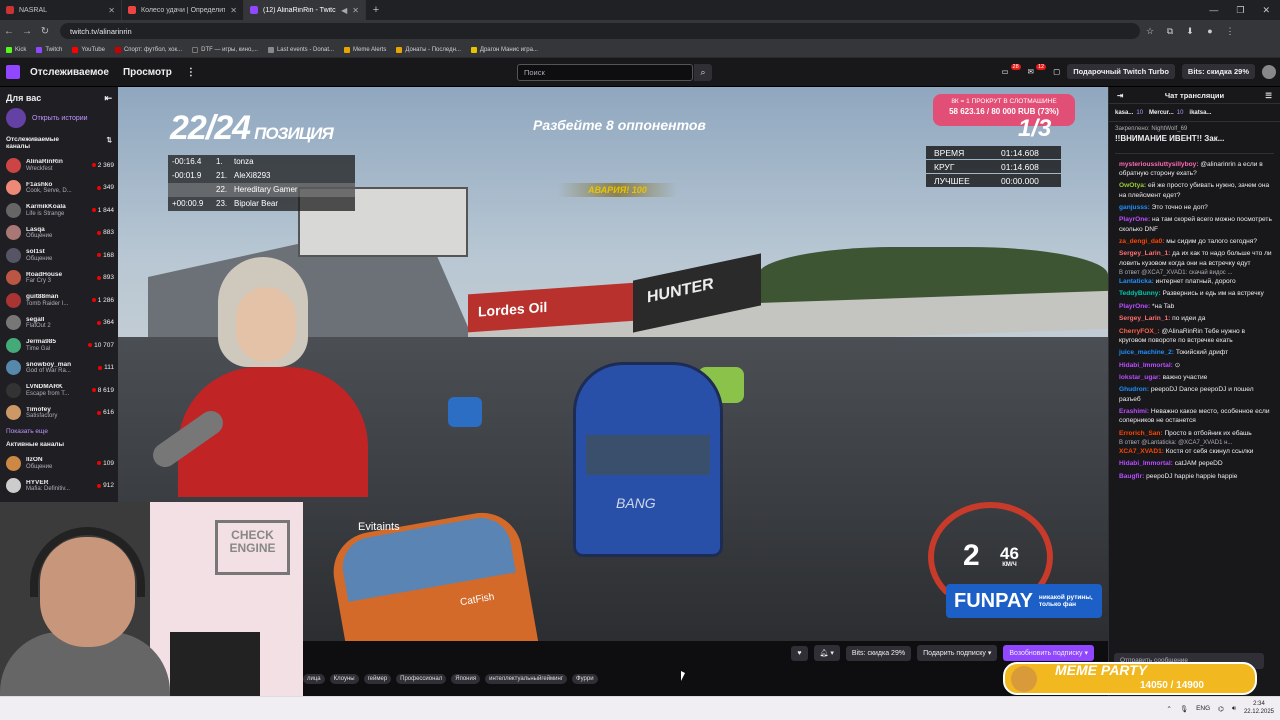 Image resolution: width=1280 pixels, height=720 pixels. I want to click on nav-more-icon: ⋮, so click(191, 72).